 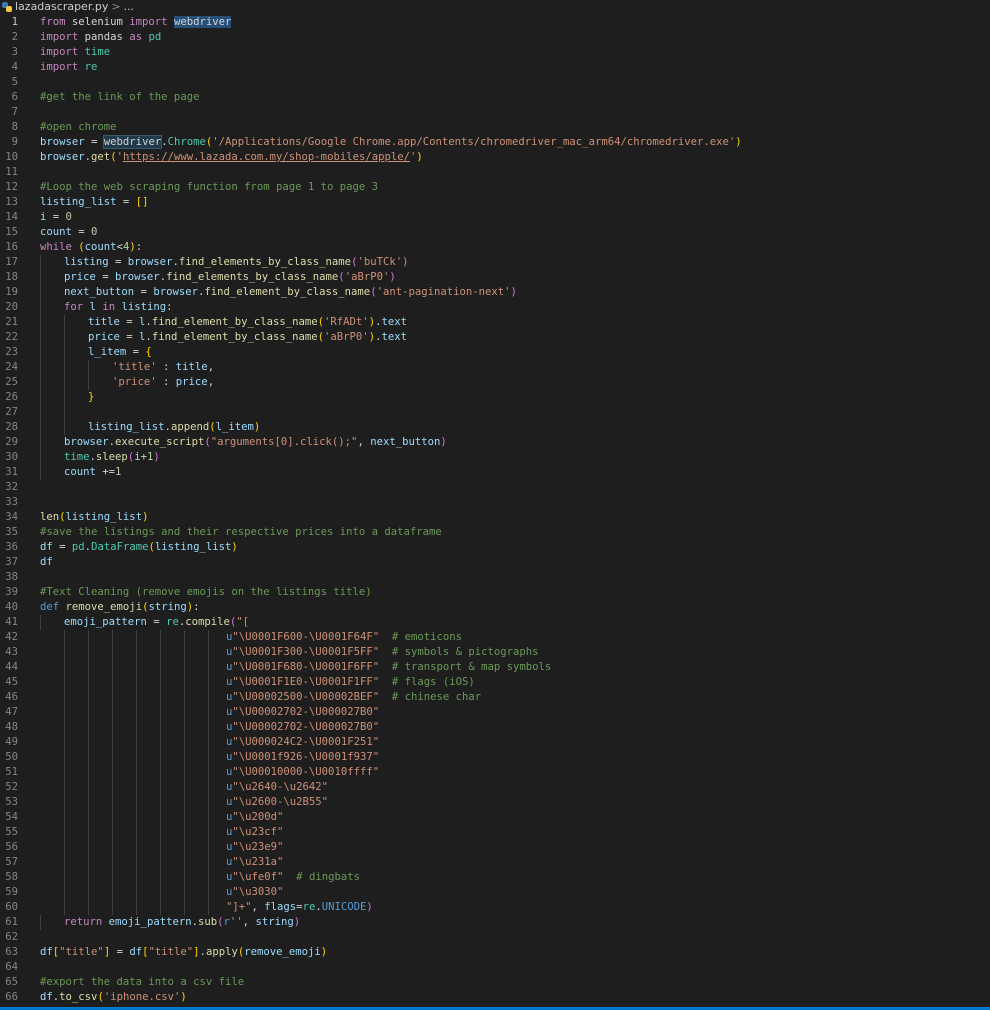 I want to click on code-line: 24 'title' : title,, so click(x=495, y=367).